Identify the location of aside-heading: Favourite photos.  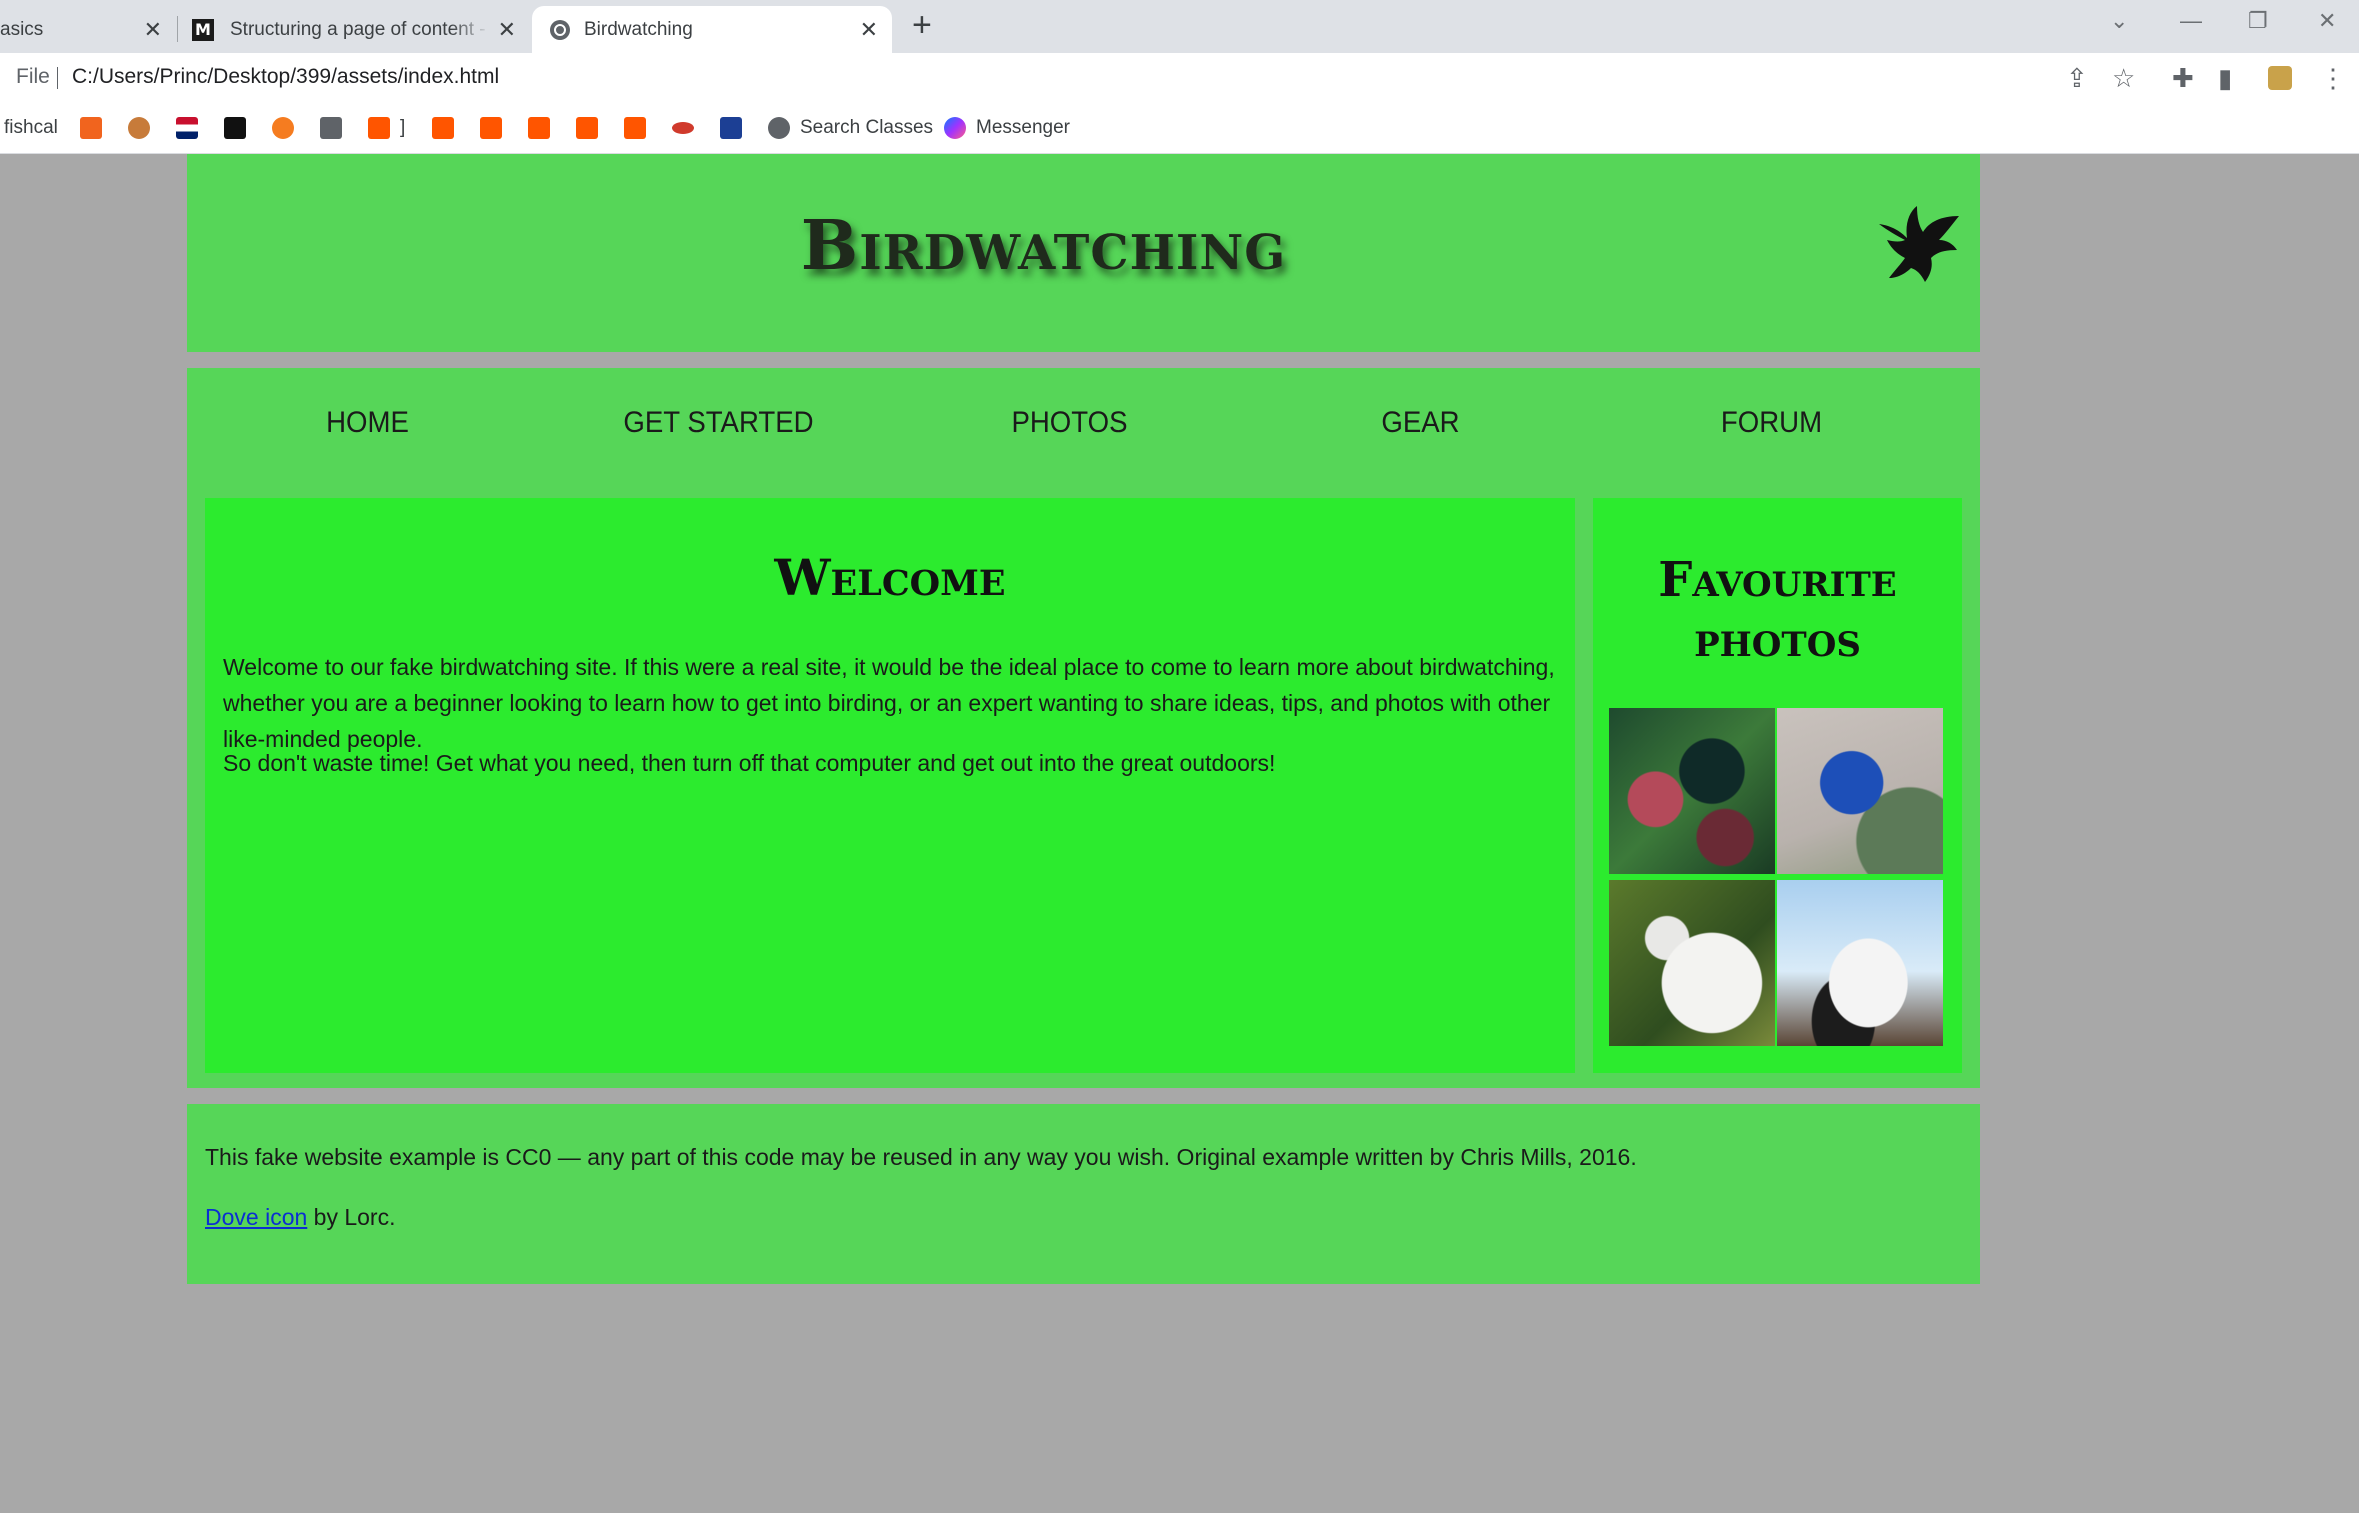
(1777, 610).